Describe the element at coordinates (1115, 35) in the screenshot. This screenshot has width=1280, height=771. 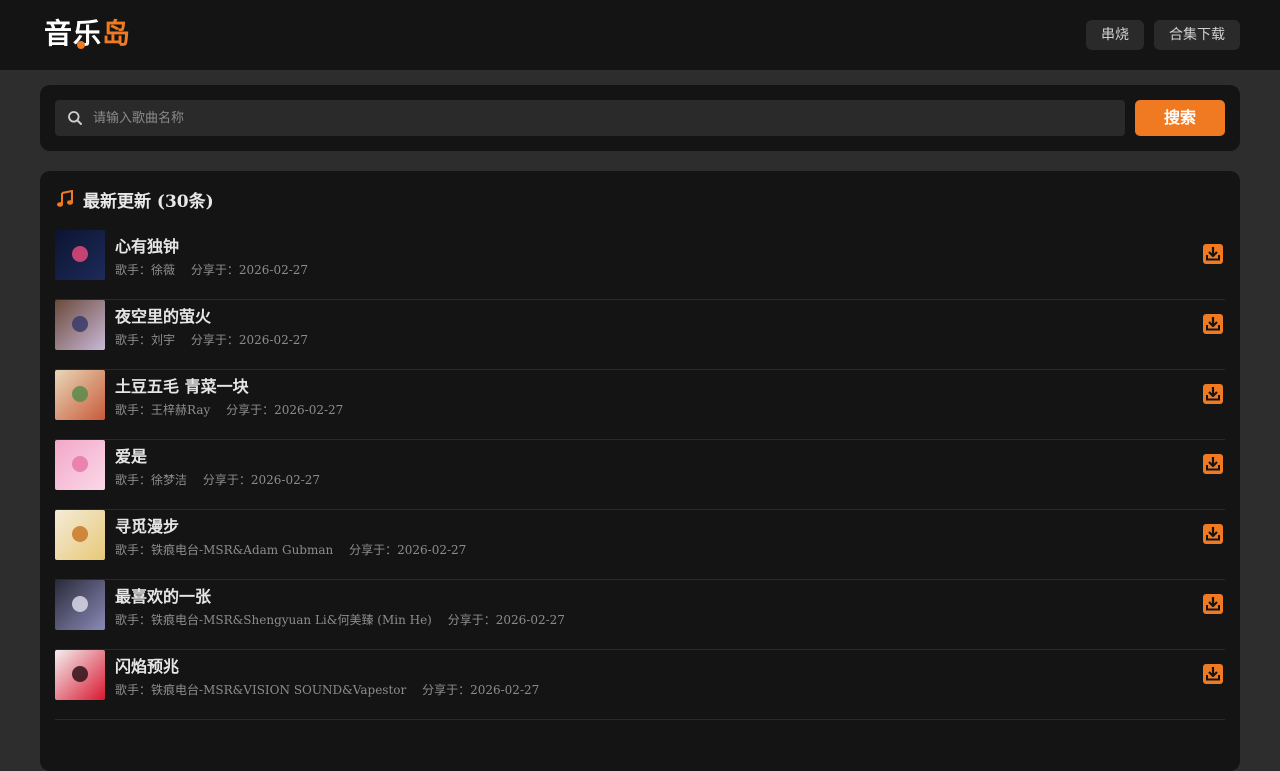
I see `medley-button: 串烧` at that location.